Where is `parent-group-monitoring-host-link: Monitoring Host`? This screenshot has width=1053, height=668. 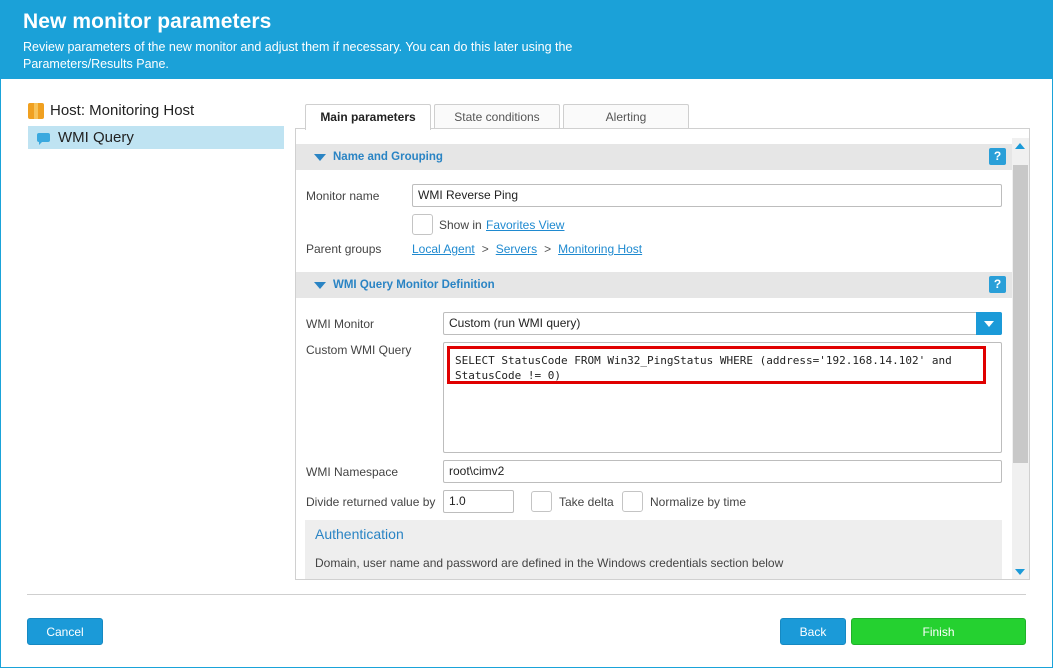
parent-group-monitoring-host-link: Monitoring Host is located at coordinates (600, 249).